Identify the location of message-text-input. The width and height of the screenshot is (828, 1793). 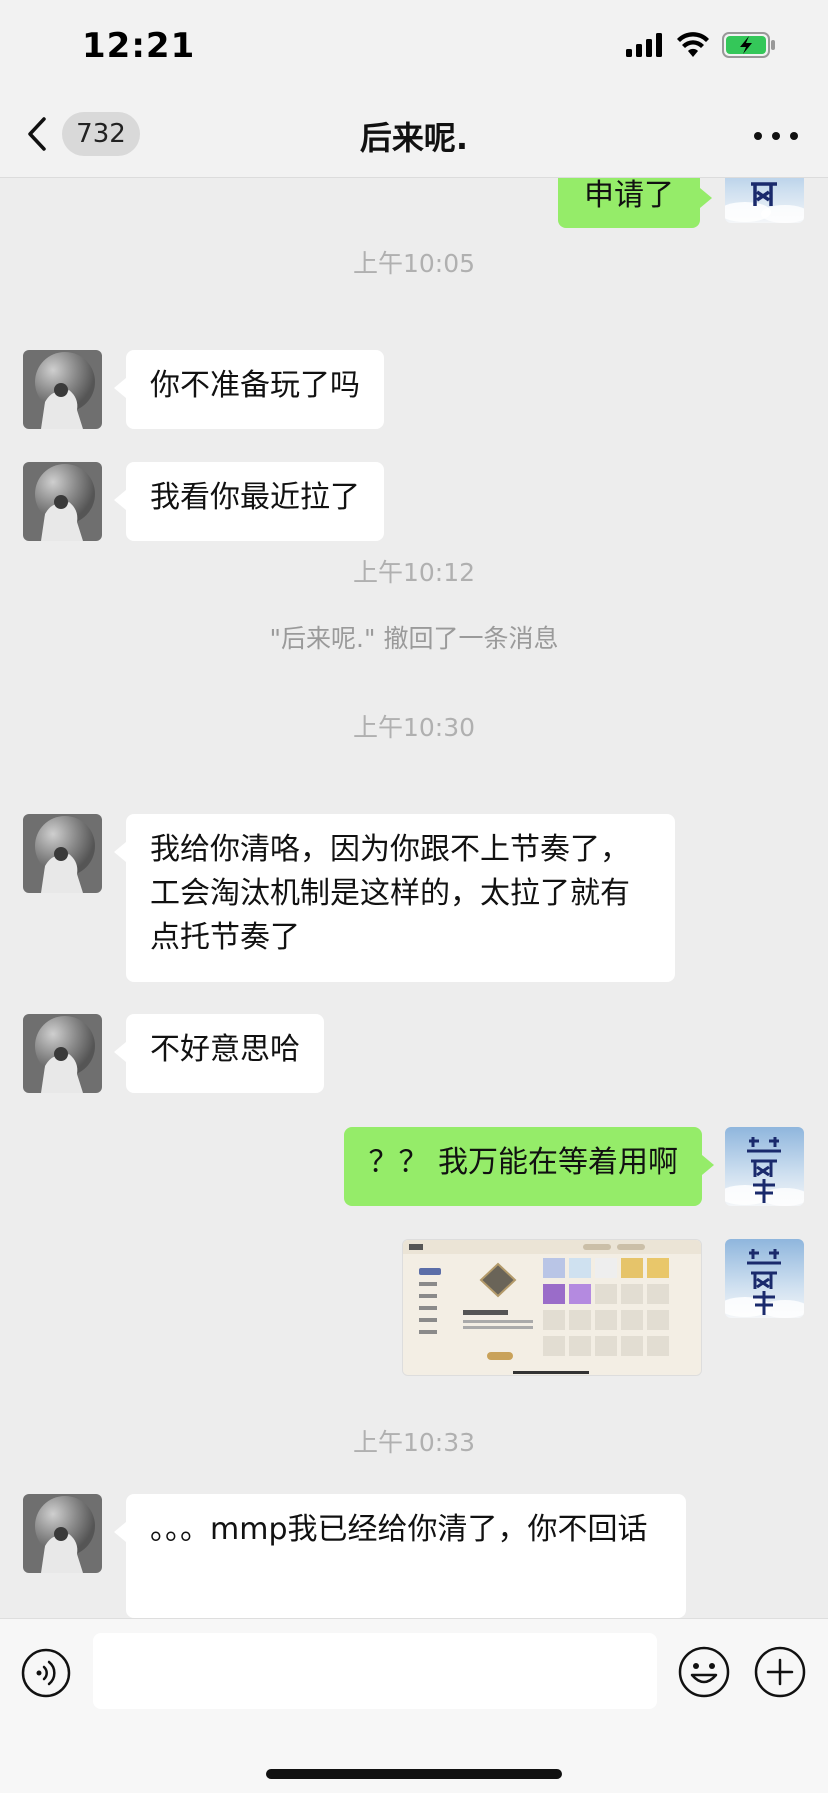
(375, 1671).